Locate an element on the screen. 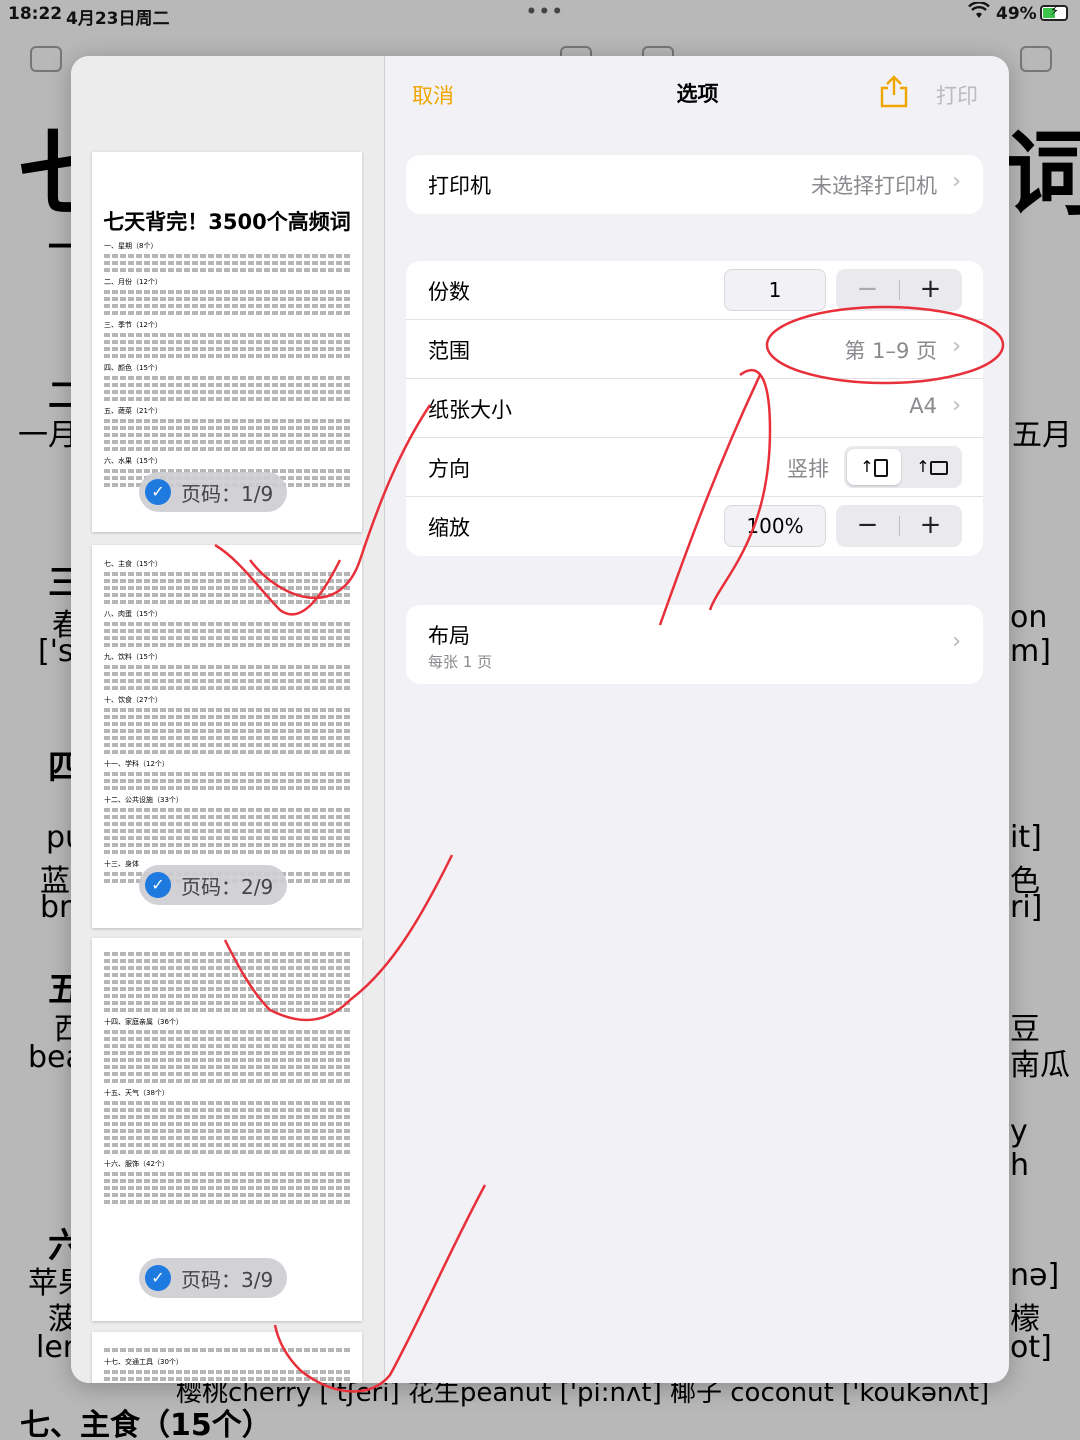 This screenshot has height=1440, width=1080. page-badge-label: 页码：2/9 is located at coordinates (227, 886).